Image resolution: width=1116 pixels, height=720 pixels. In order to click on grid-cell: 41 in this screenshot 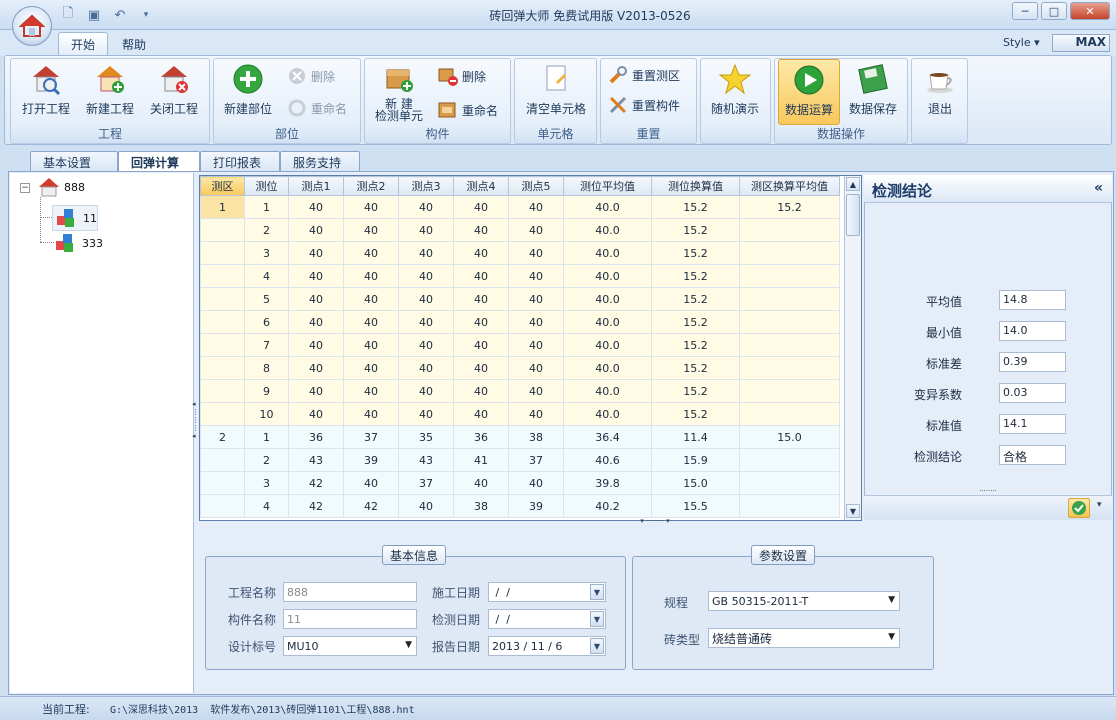, I will do `click(481, 460)`.